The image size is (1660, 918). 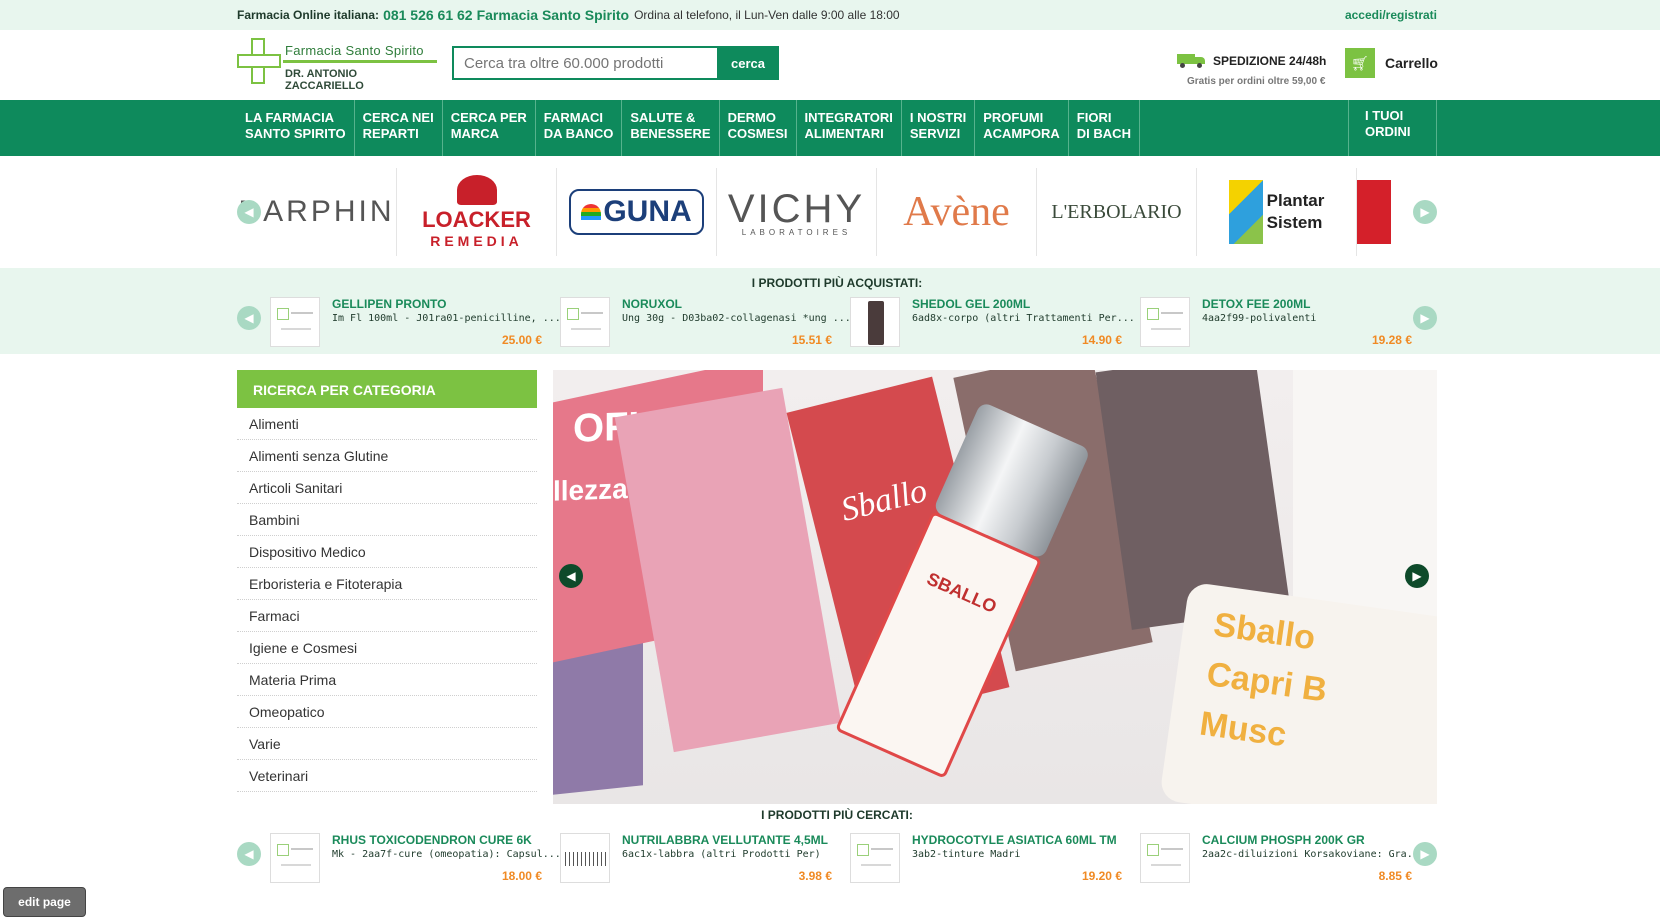 What do you see at coordinates (1267, 682) in the screenshot?
I see `slide-text: Capri B` at bounding box center [1267, 682].